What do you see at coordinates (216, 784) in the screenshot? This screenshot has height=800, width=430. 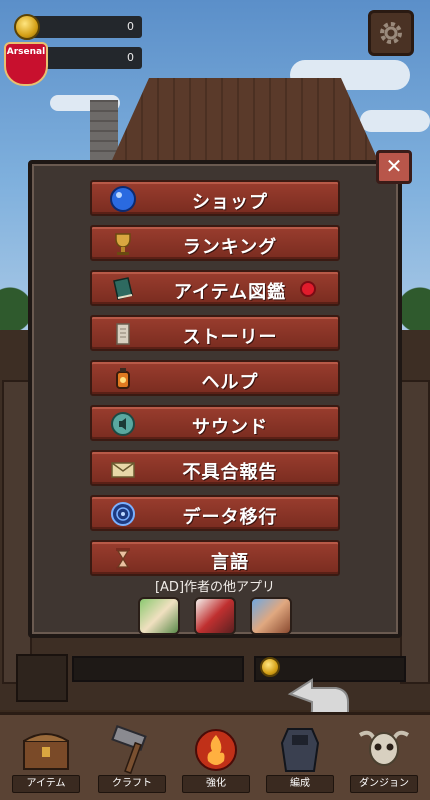 I see `nav-label: 強化` at bounding box center [216, 784].